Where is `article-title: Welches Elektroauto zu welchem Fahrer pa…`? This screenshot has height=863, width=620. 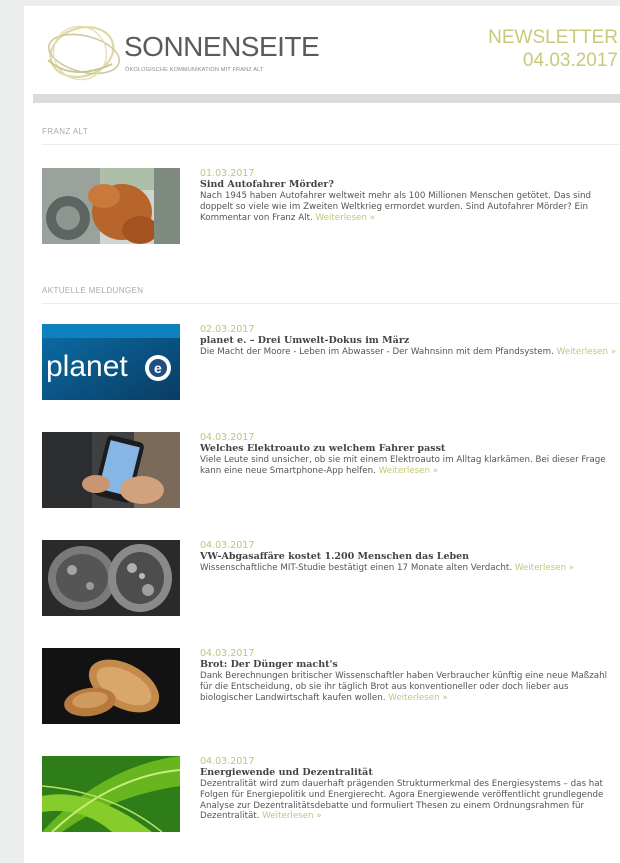
article-title: Welches Elektroauto zu welchem Fahrer pa… is located at coordinates (410, 449).